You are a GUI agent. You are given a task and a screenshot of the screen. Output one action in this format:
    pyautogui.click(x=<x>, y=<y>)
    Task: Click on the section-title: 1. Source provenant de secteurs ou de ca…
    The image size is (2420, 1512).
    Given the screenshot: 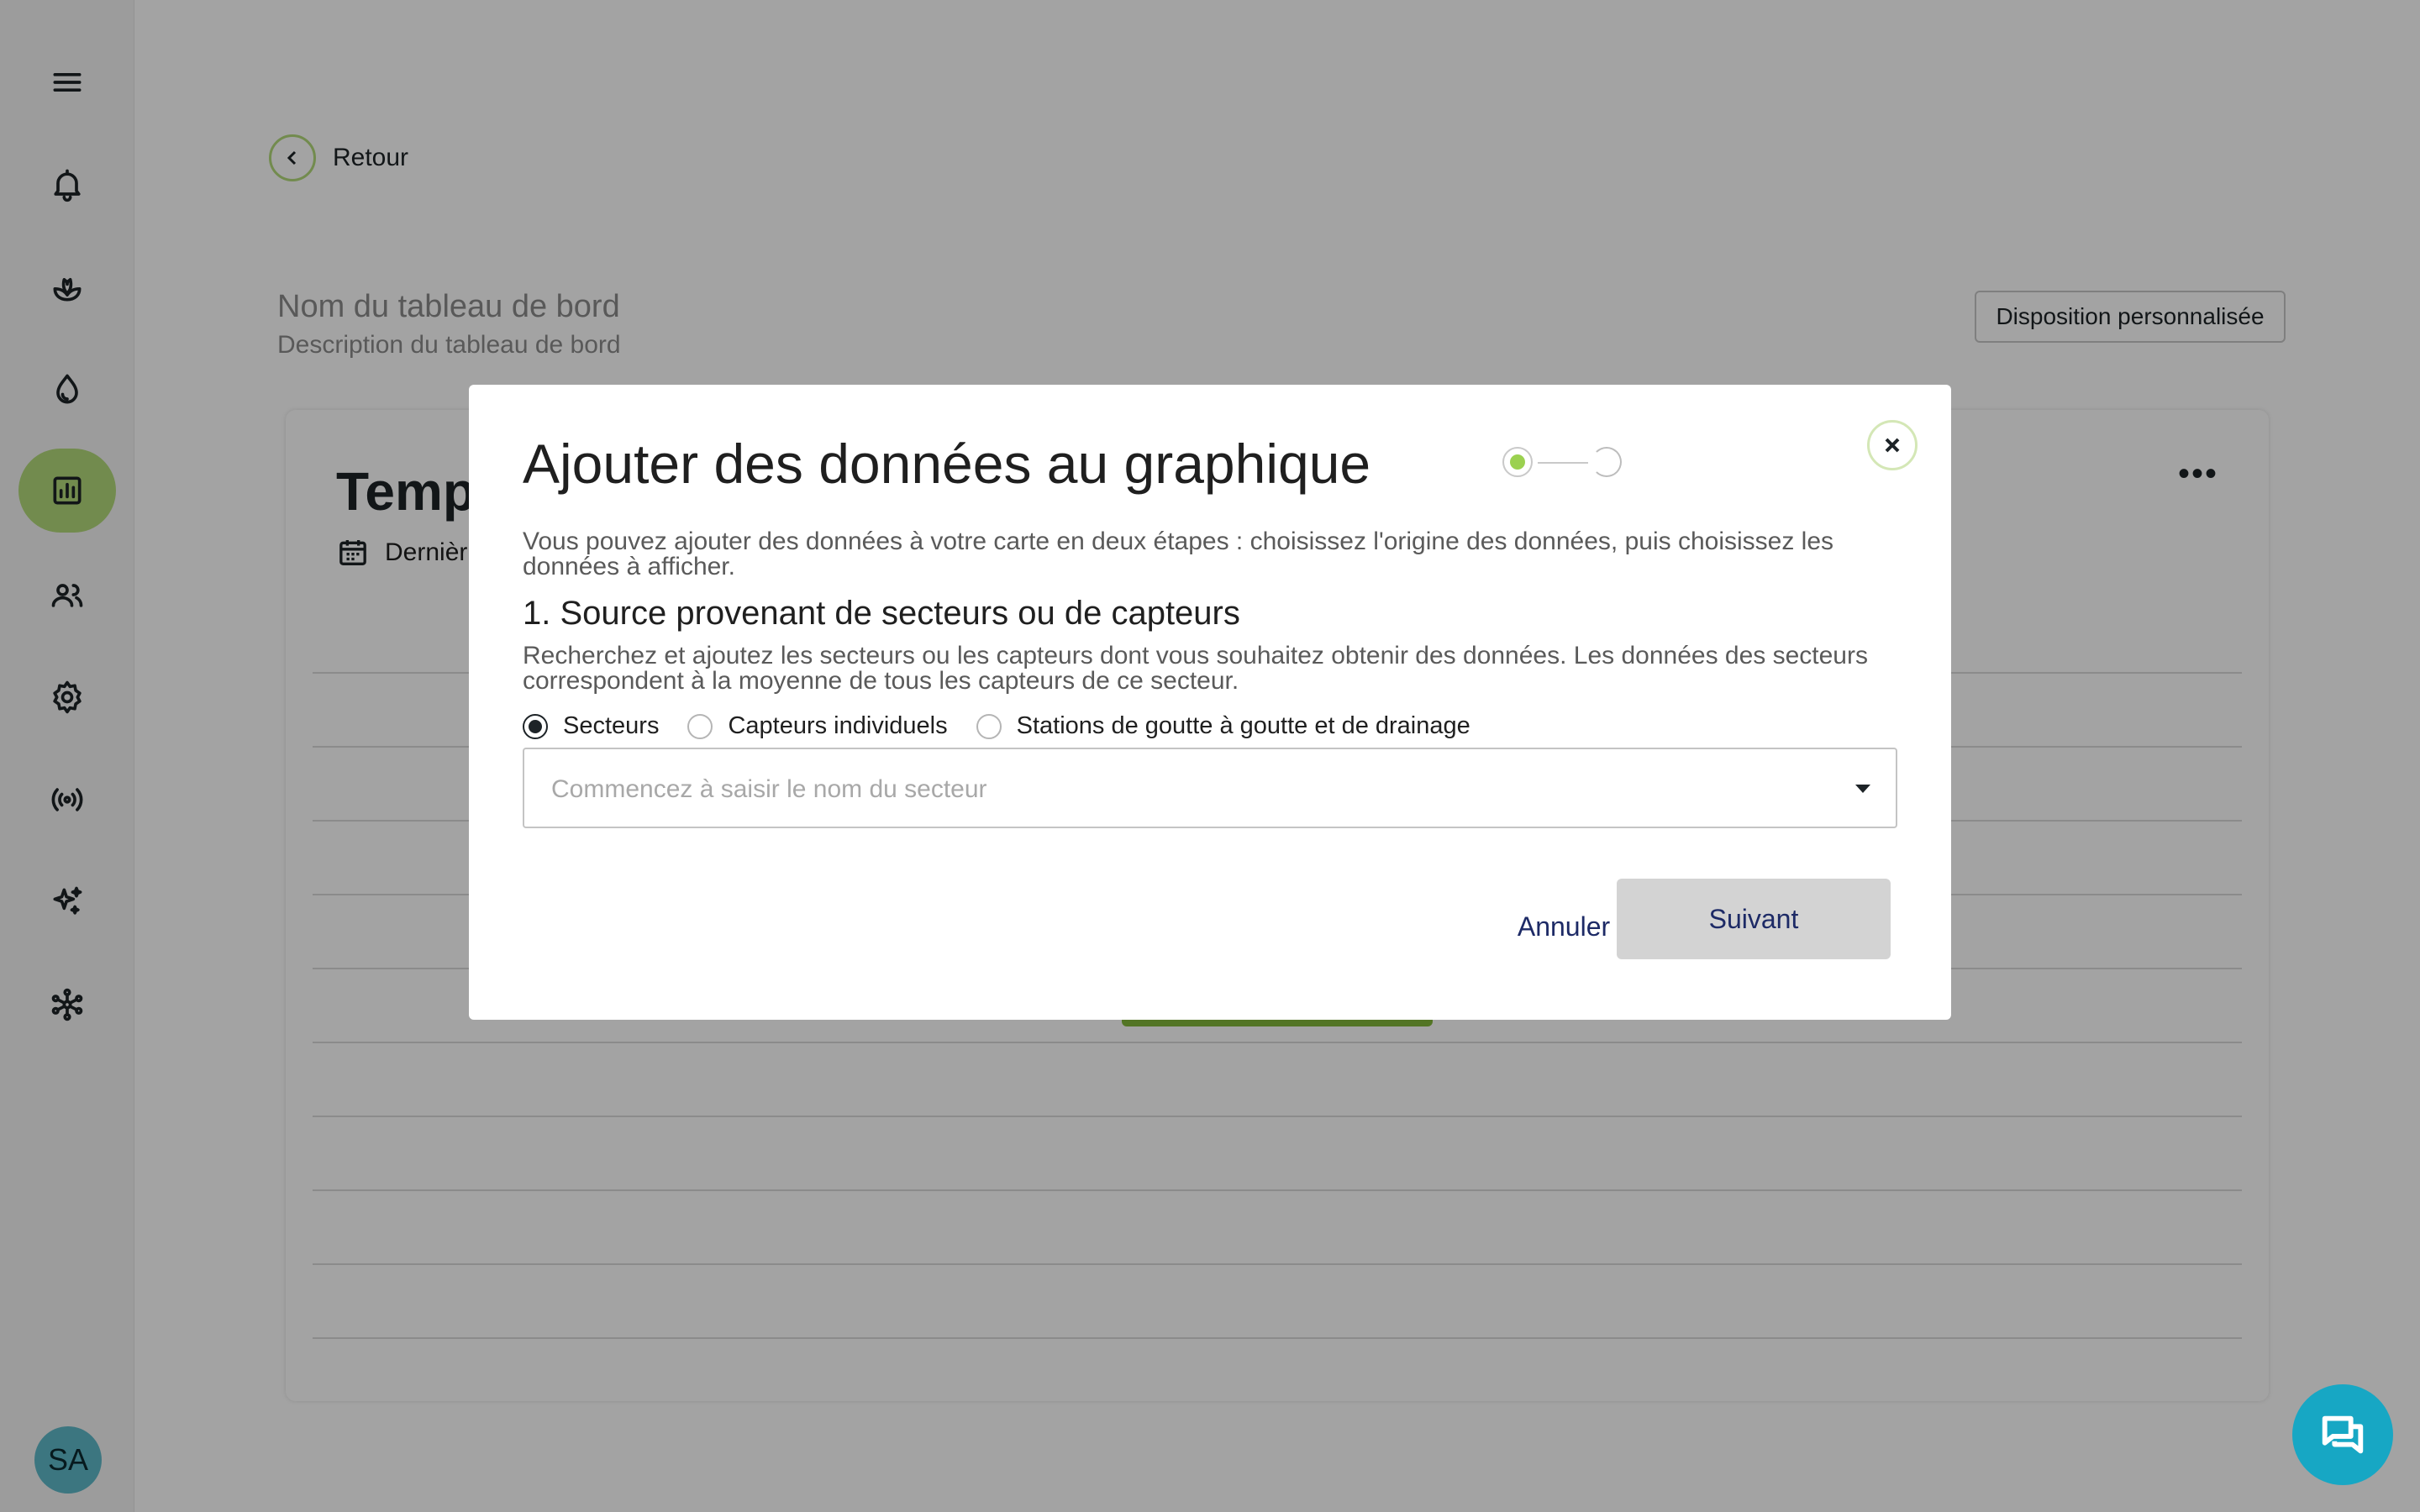 What is the action you would take?
    pyautogui.click(x=881, y=613)
    